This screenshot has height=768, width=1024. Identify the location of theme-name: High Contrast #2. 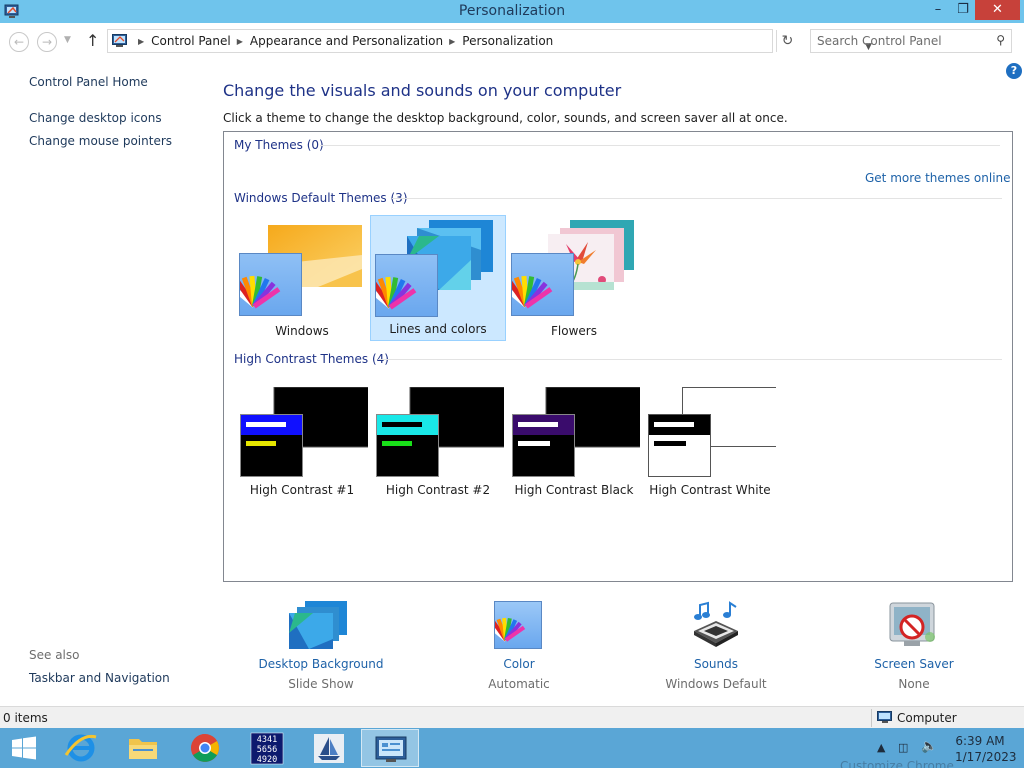
(438, 490).